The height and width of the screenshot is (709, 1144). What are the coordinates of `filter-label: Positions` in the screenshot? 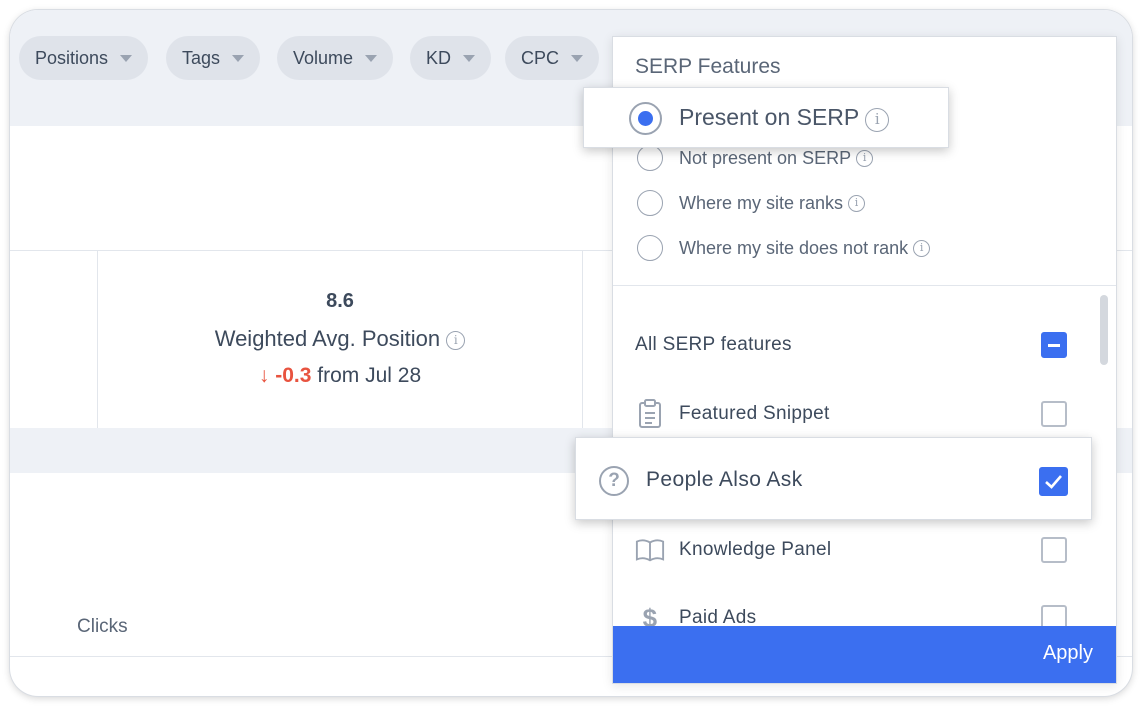 It's located at (72, 57).